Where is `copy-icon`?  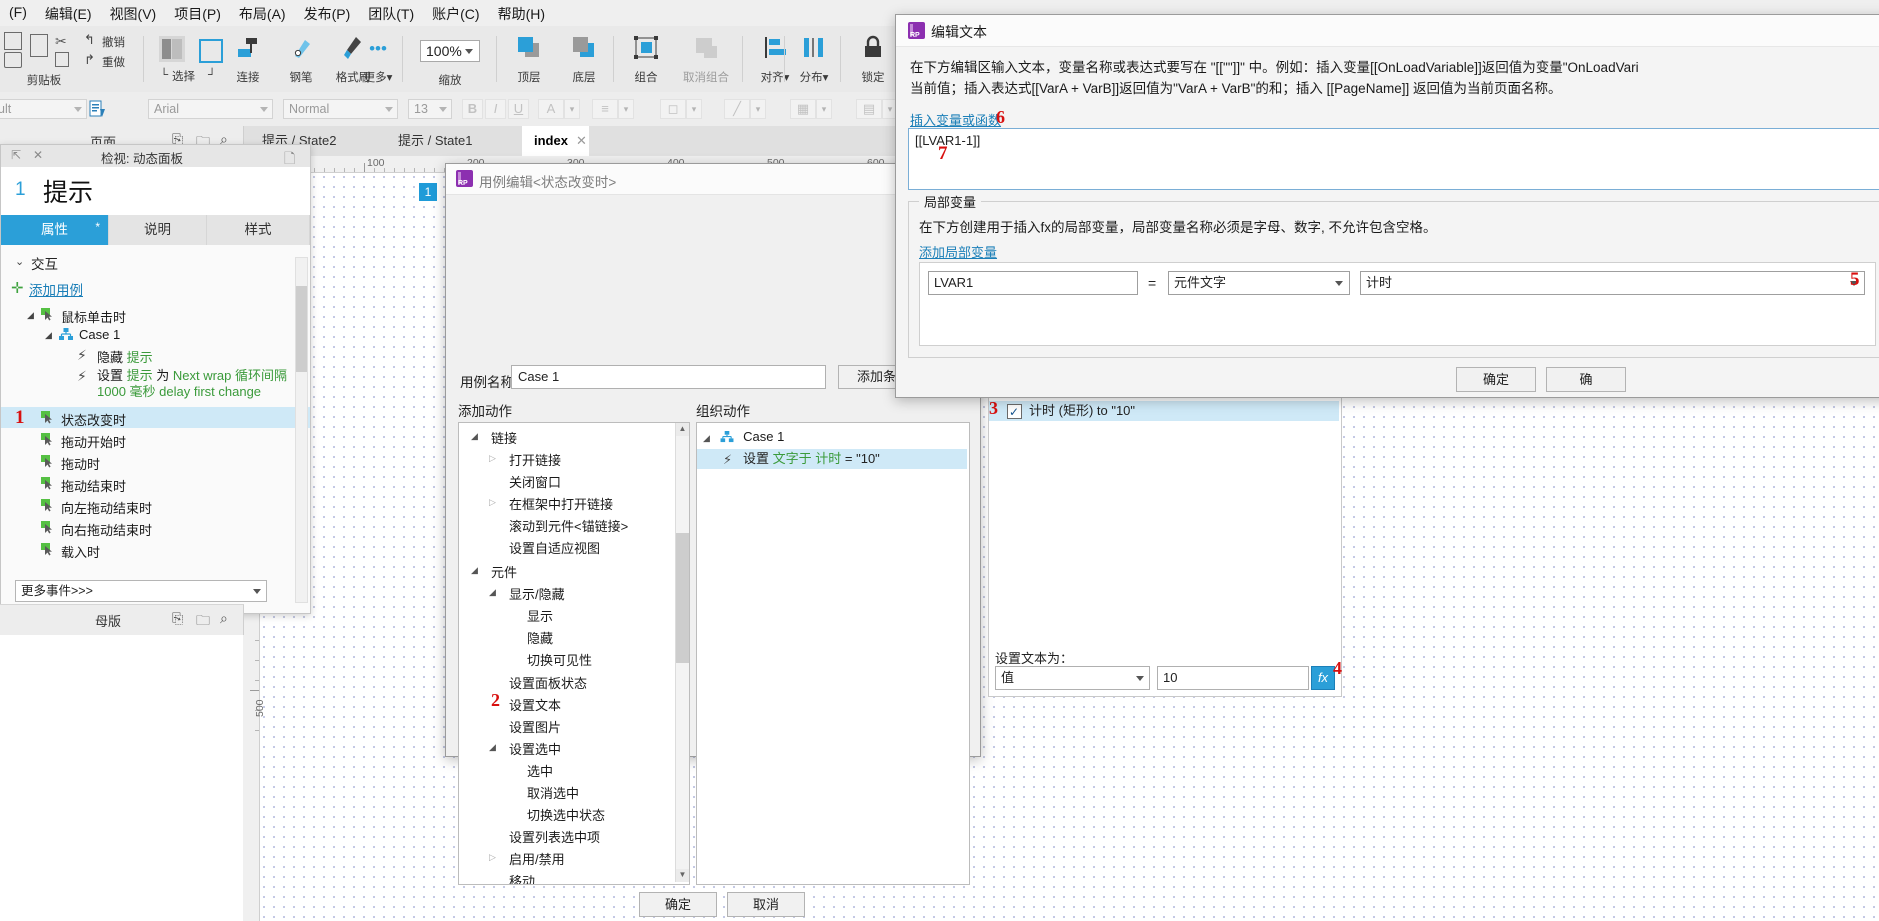
copy-icon is located at coordinates (62, 59).